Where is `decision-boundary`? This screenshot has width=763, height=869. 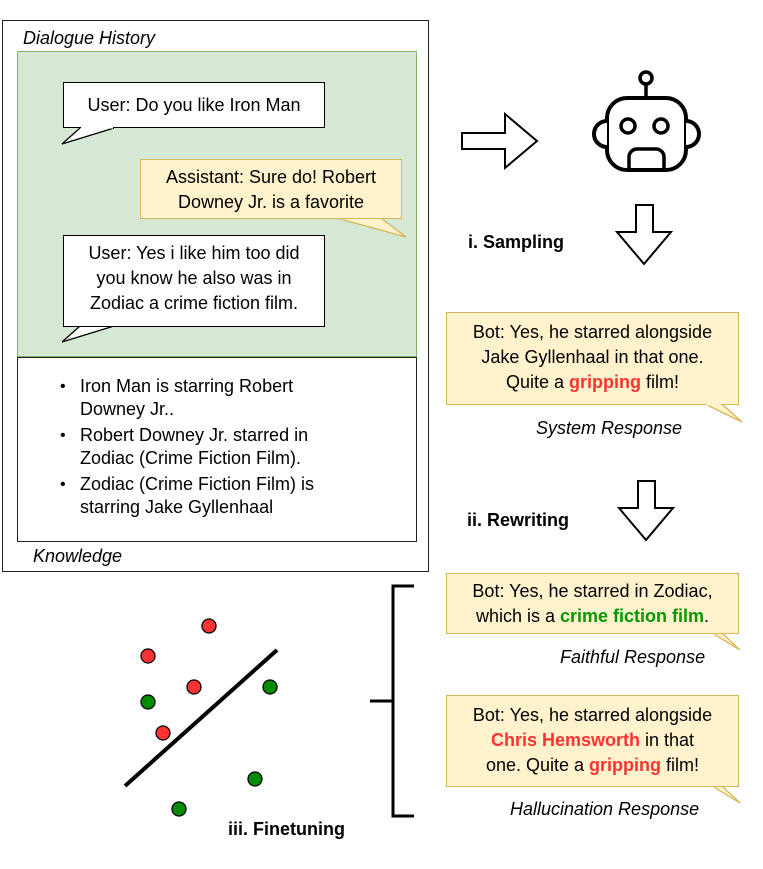
decision-boundary is located at coordinates (201, 718).